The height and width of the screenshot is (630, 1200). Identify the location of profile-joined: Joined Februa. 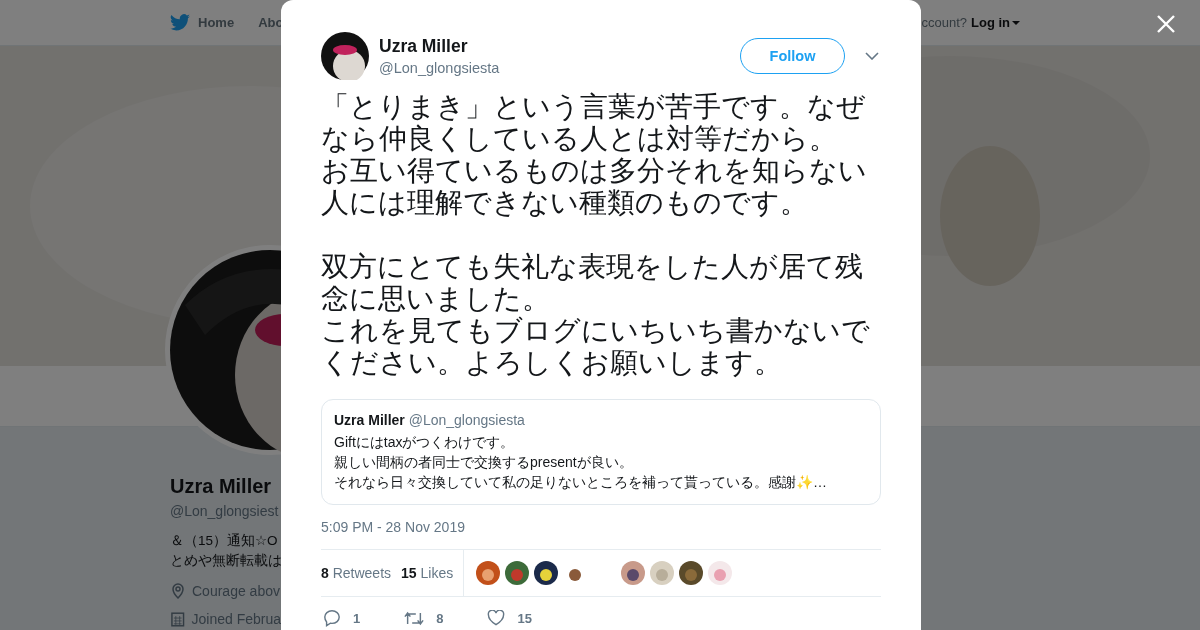
(236, 619).